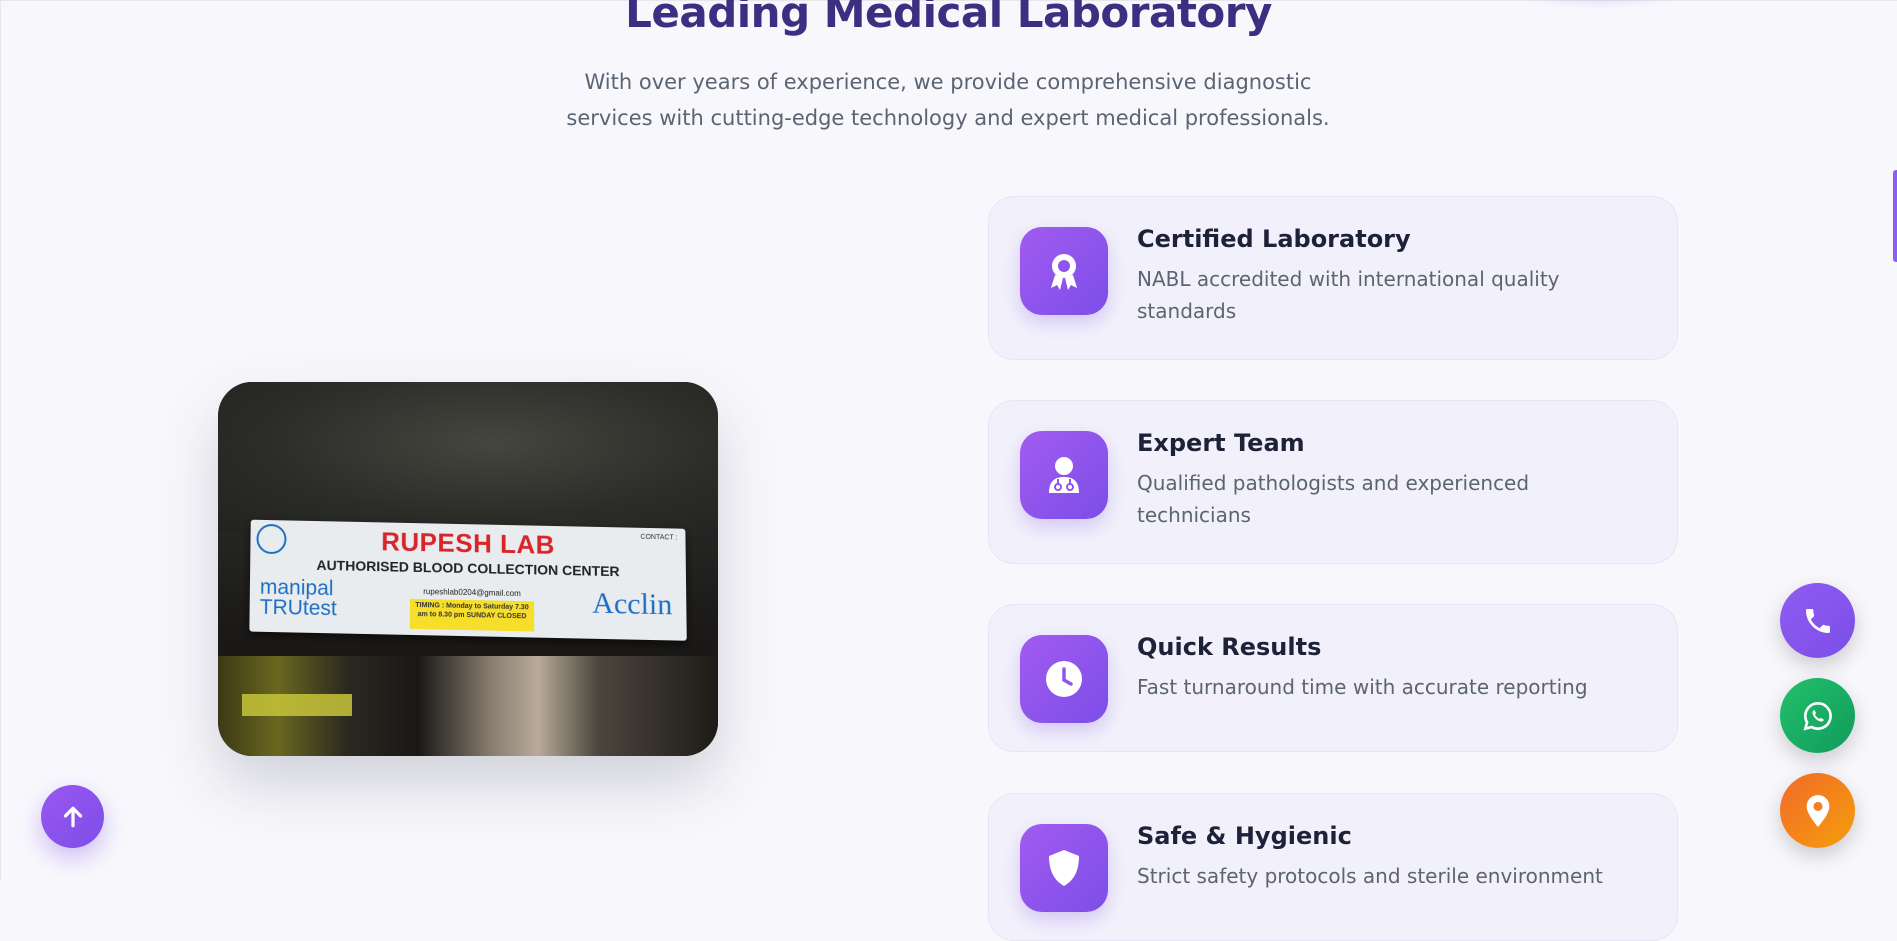 This screenshot has height=941, width=1897. What do you see at coordinates (632, 605) in the screenshot?
I see `sign-acclin-logo: Acclin` at bounding box center [632, 605].